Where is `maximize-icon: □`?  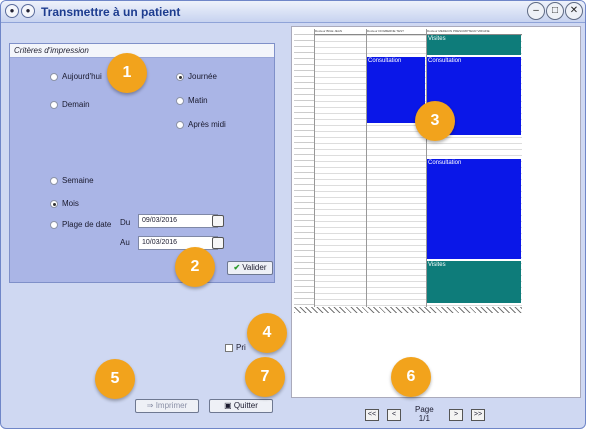 maximize-icon: □ is located at coordinates (555, 11).